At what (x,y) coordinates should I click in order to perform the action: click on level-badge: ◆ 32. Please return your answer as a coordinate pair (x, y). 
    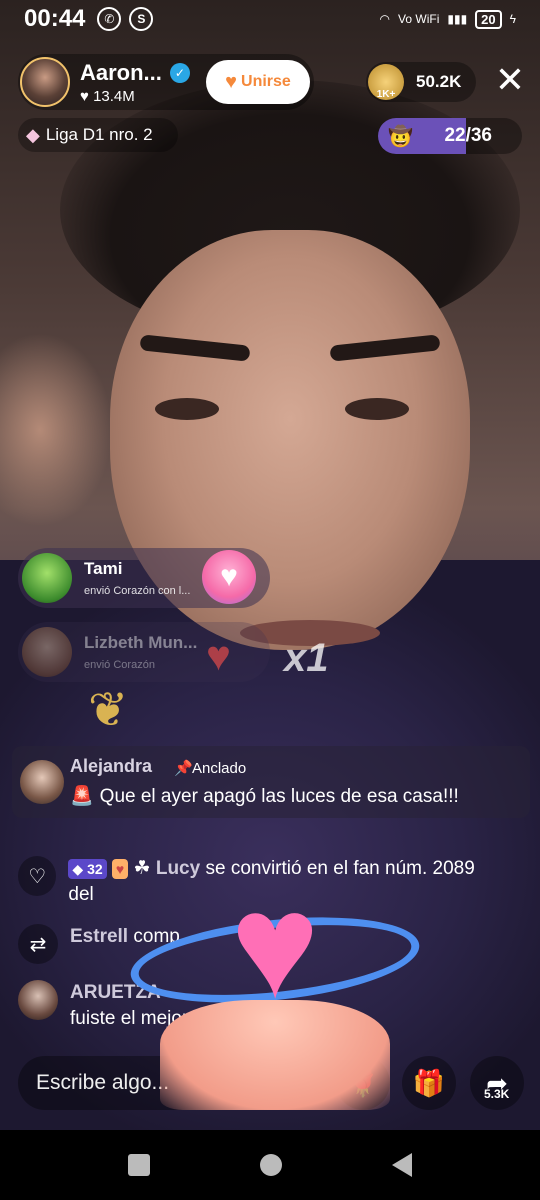
    Looking at the image, I should click on (87, 869).